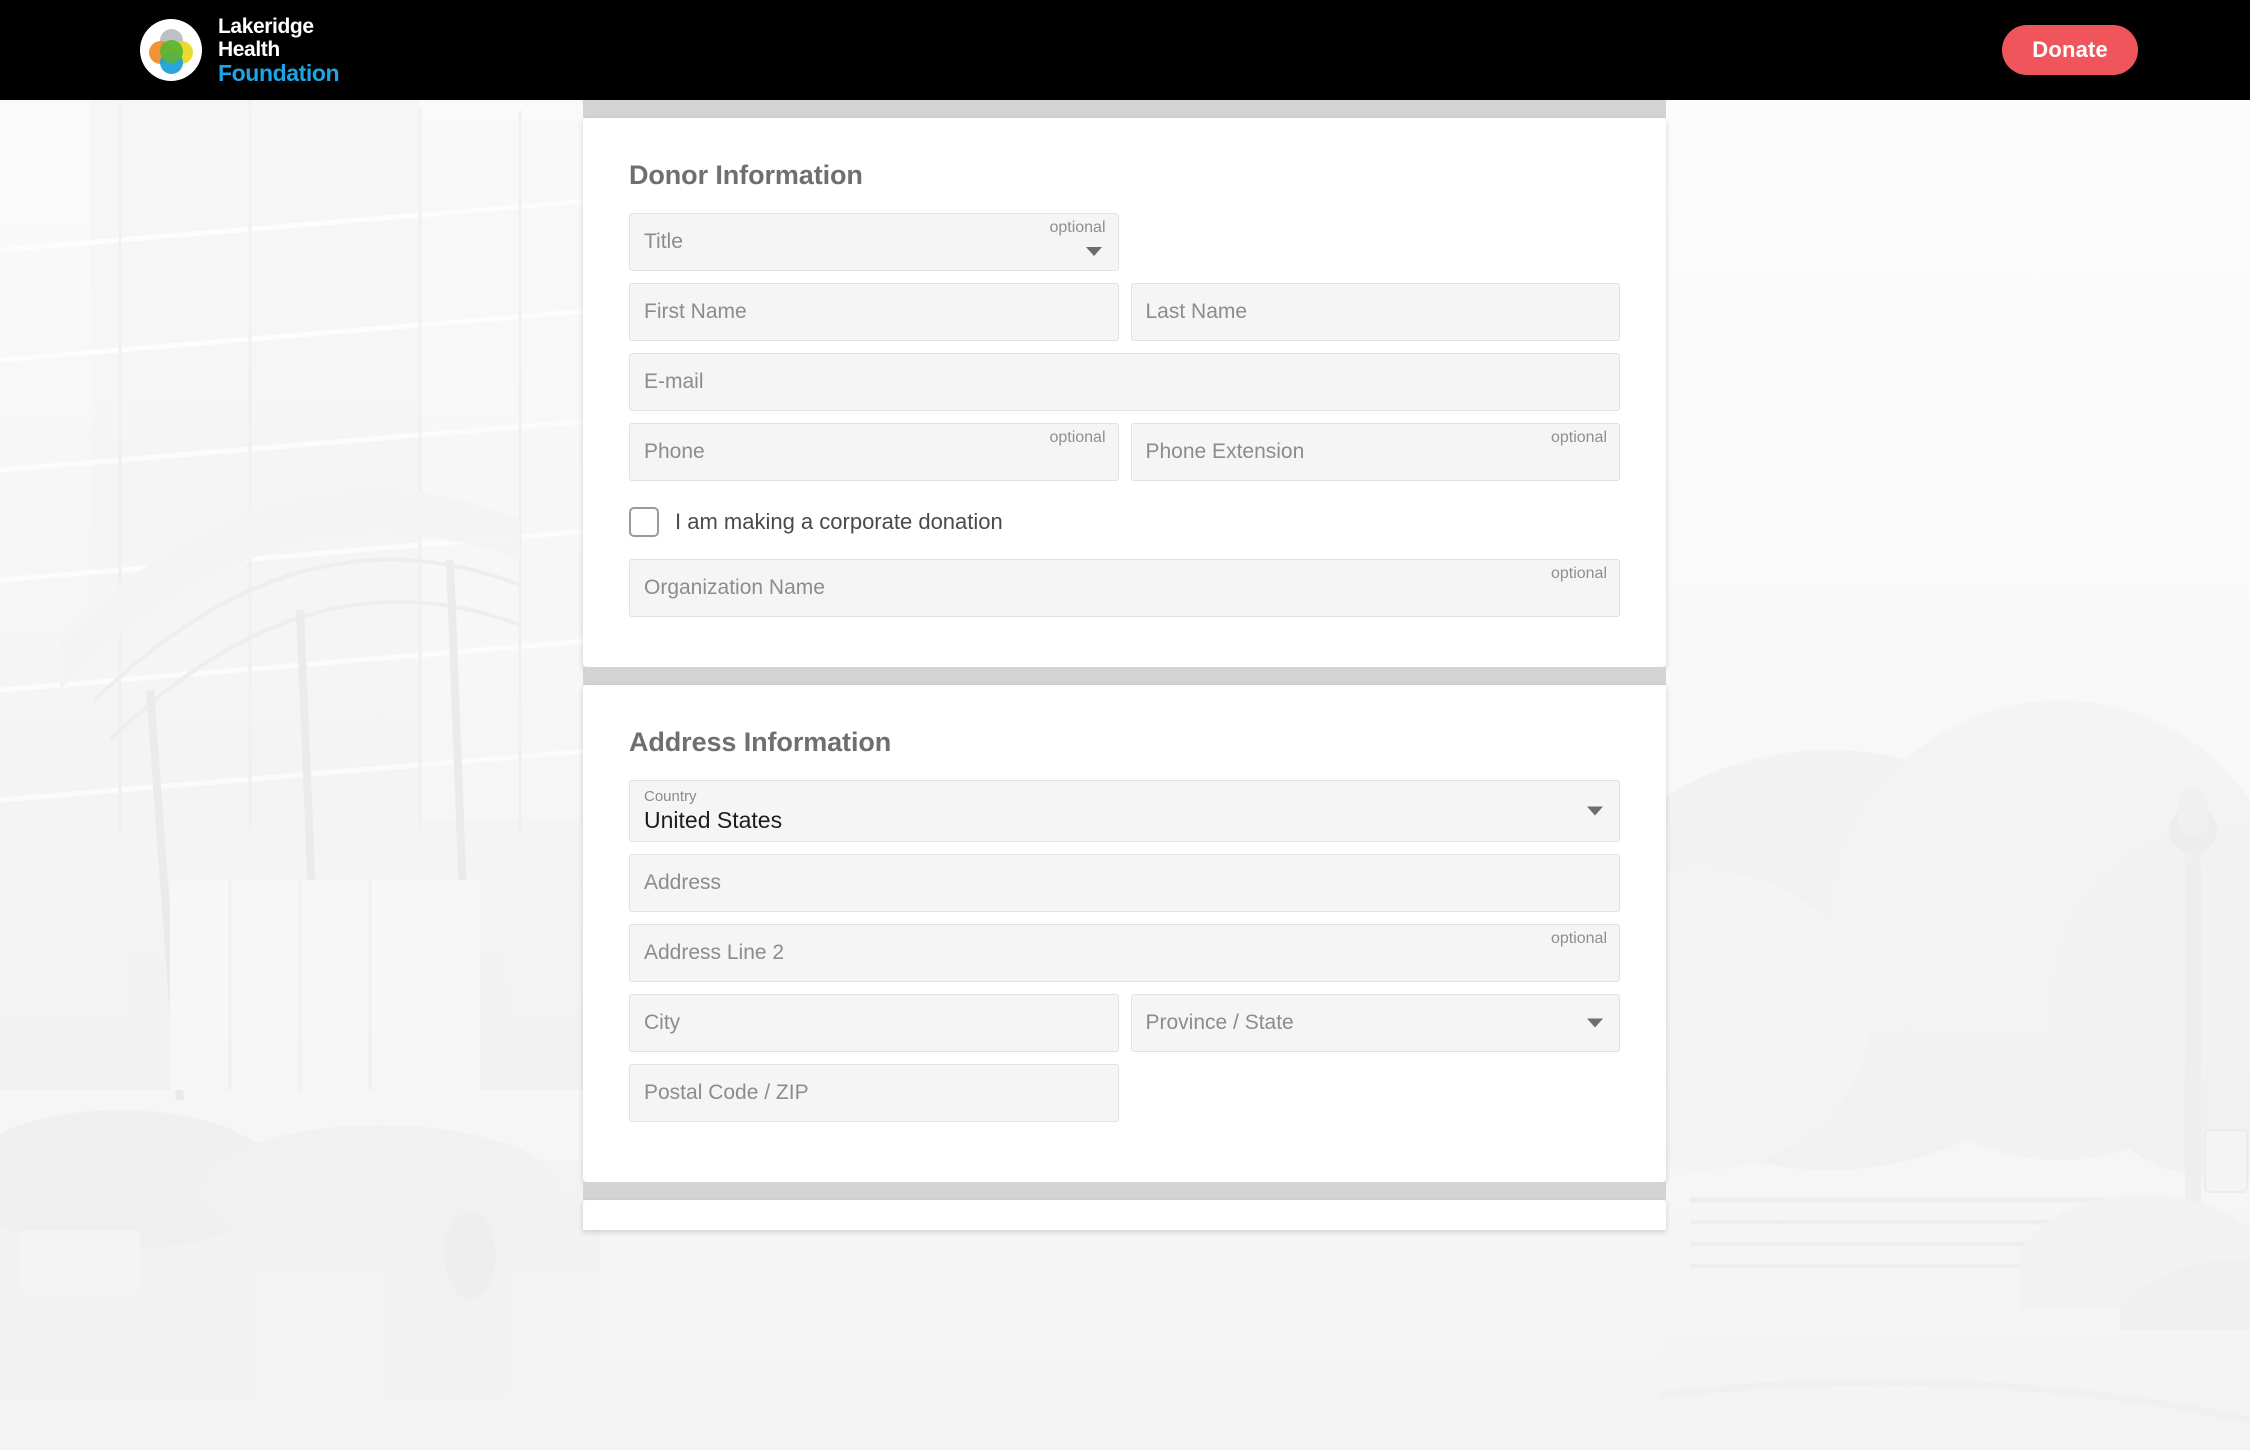 Image resolution: width=2250 pixels, height=1450 pixels. I want to click on email-input: E-mail, so click(1124, 382).